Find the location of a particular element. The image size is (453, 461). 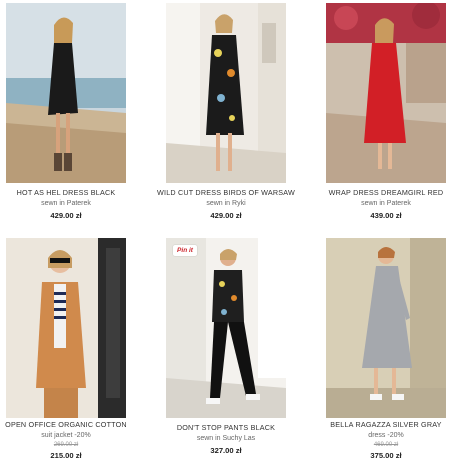

product-subtitle: dress -20% is located at coordinates (386, 435).